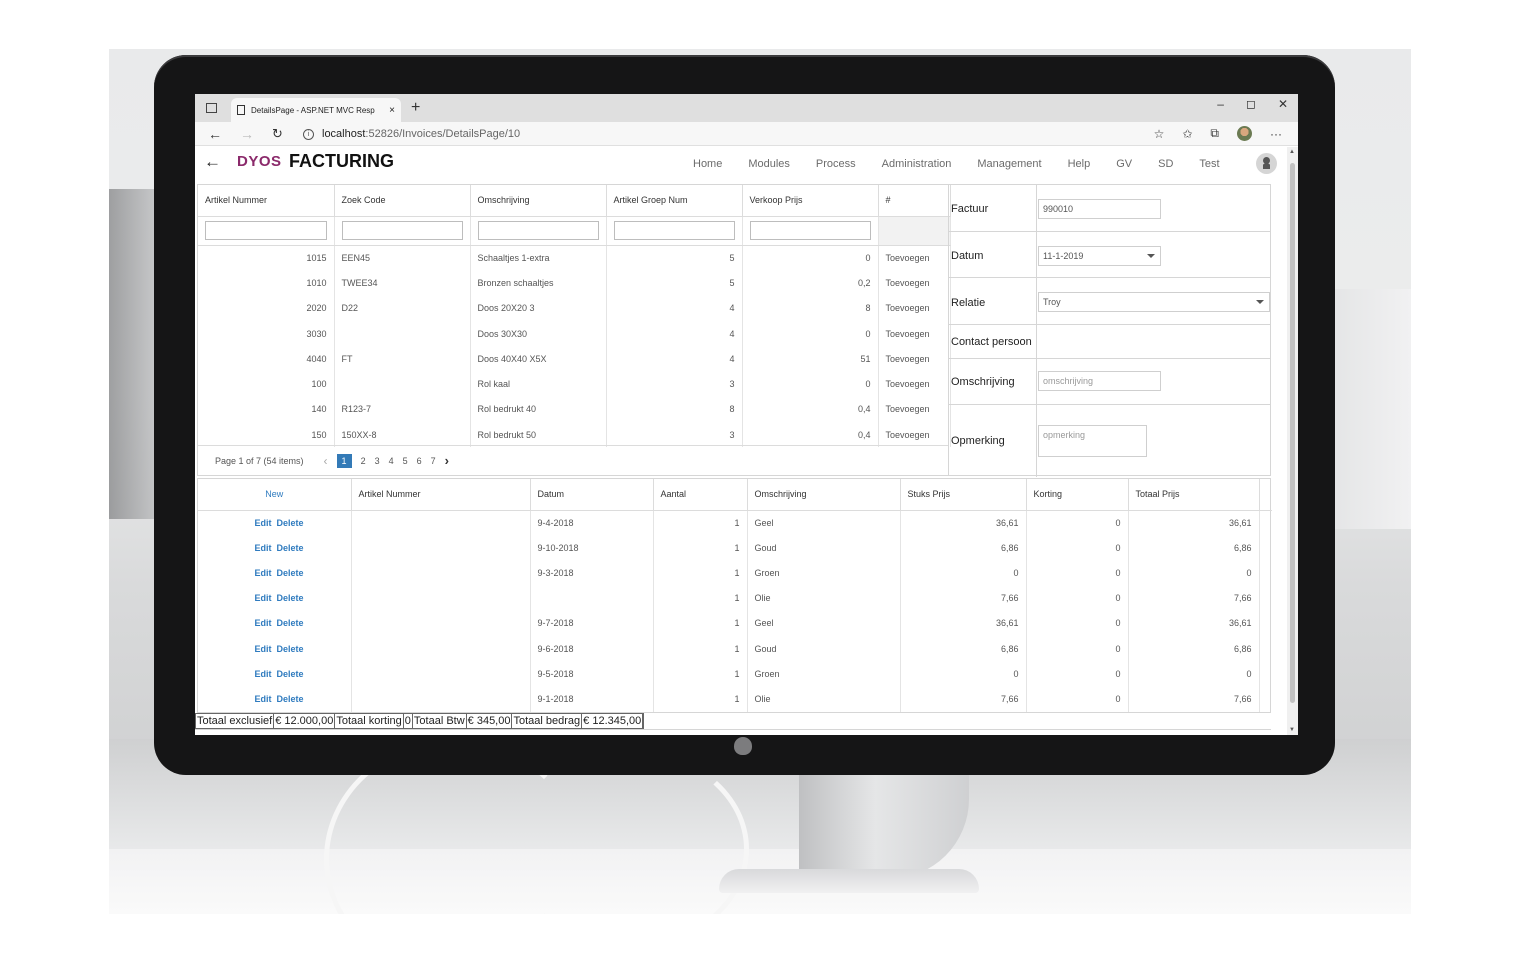 Image resolution: width=1520 pixels, height=963 pixels. What do you see at coordinates (824, 548) in the screenshot?
I see `cell-omschrijving: Goud` at bounding box center [824, 548].